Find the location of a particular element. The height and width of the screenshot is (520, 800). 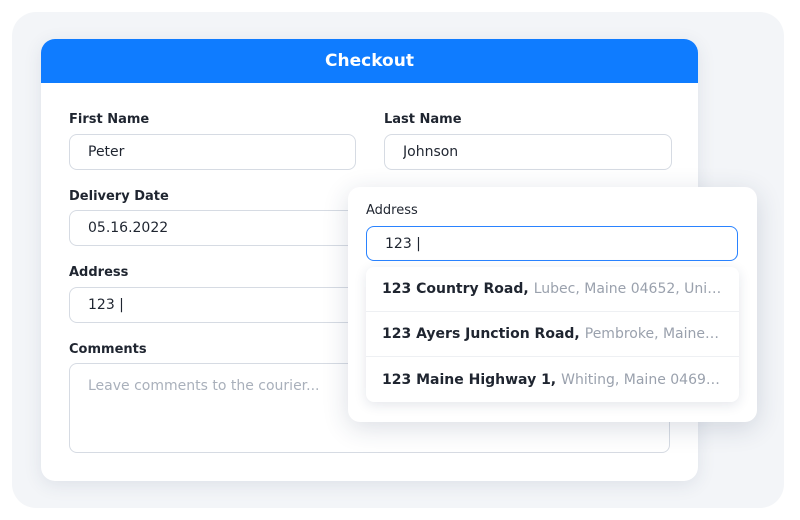

autocomplete-address-label: Address is located at coordinates (392, 210).